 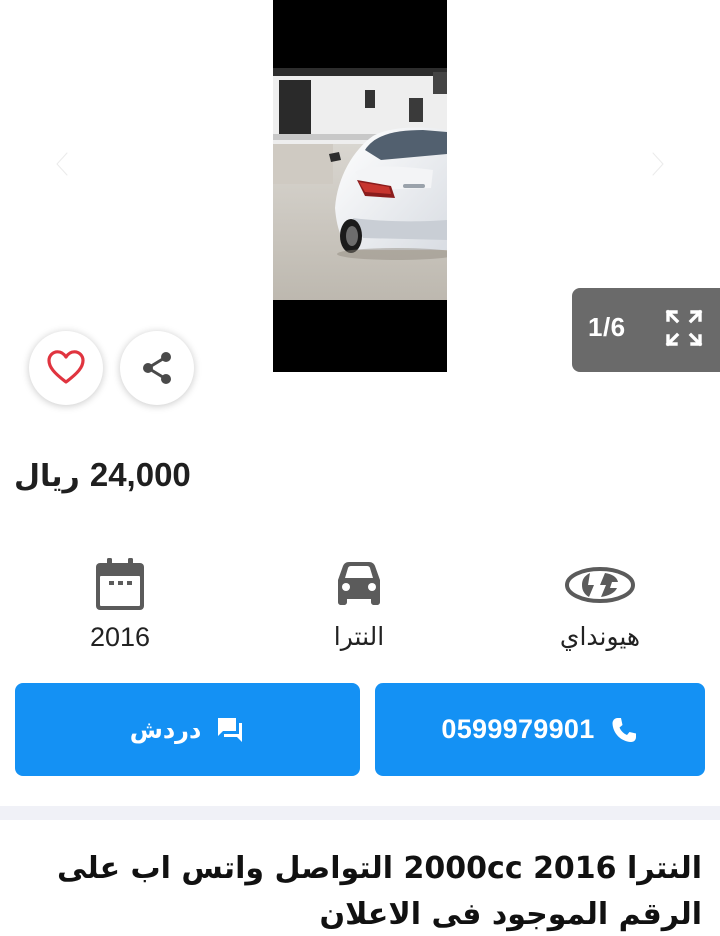 I want to click on phone-icon, so click(x=624, y=729).